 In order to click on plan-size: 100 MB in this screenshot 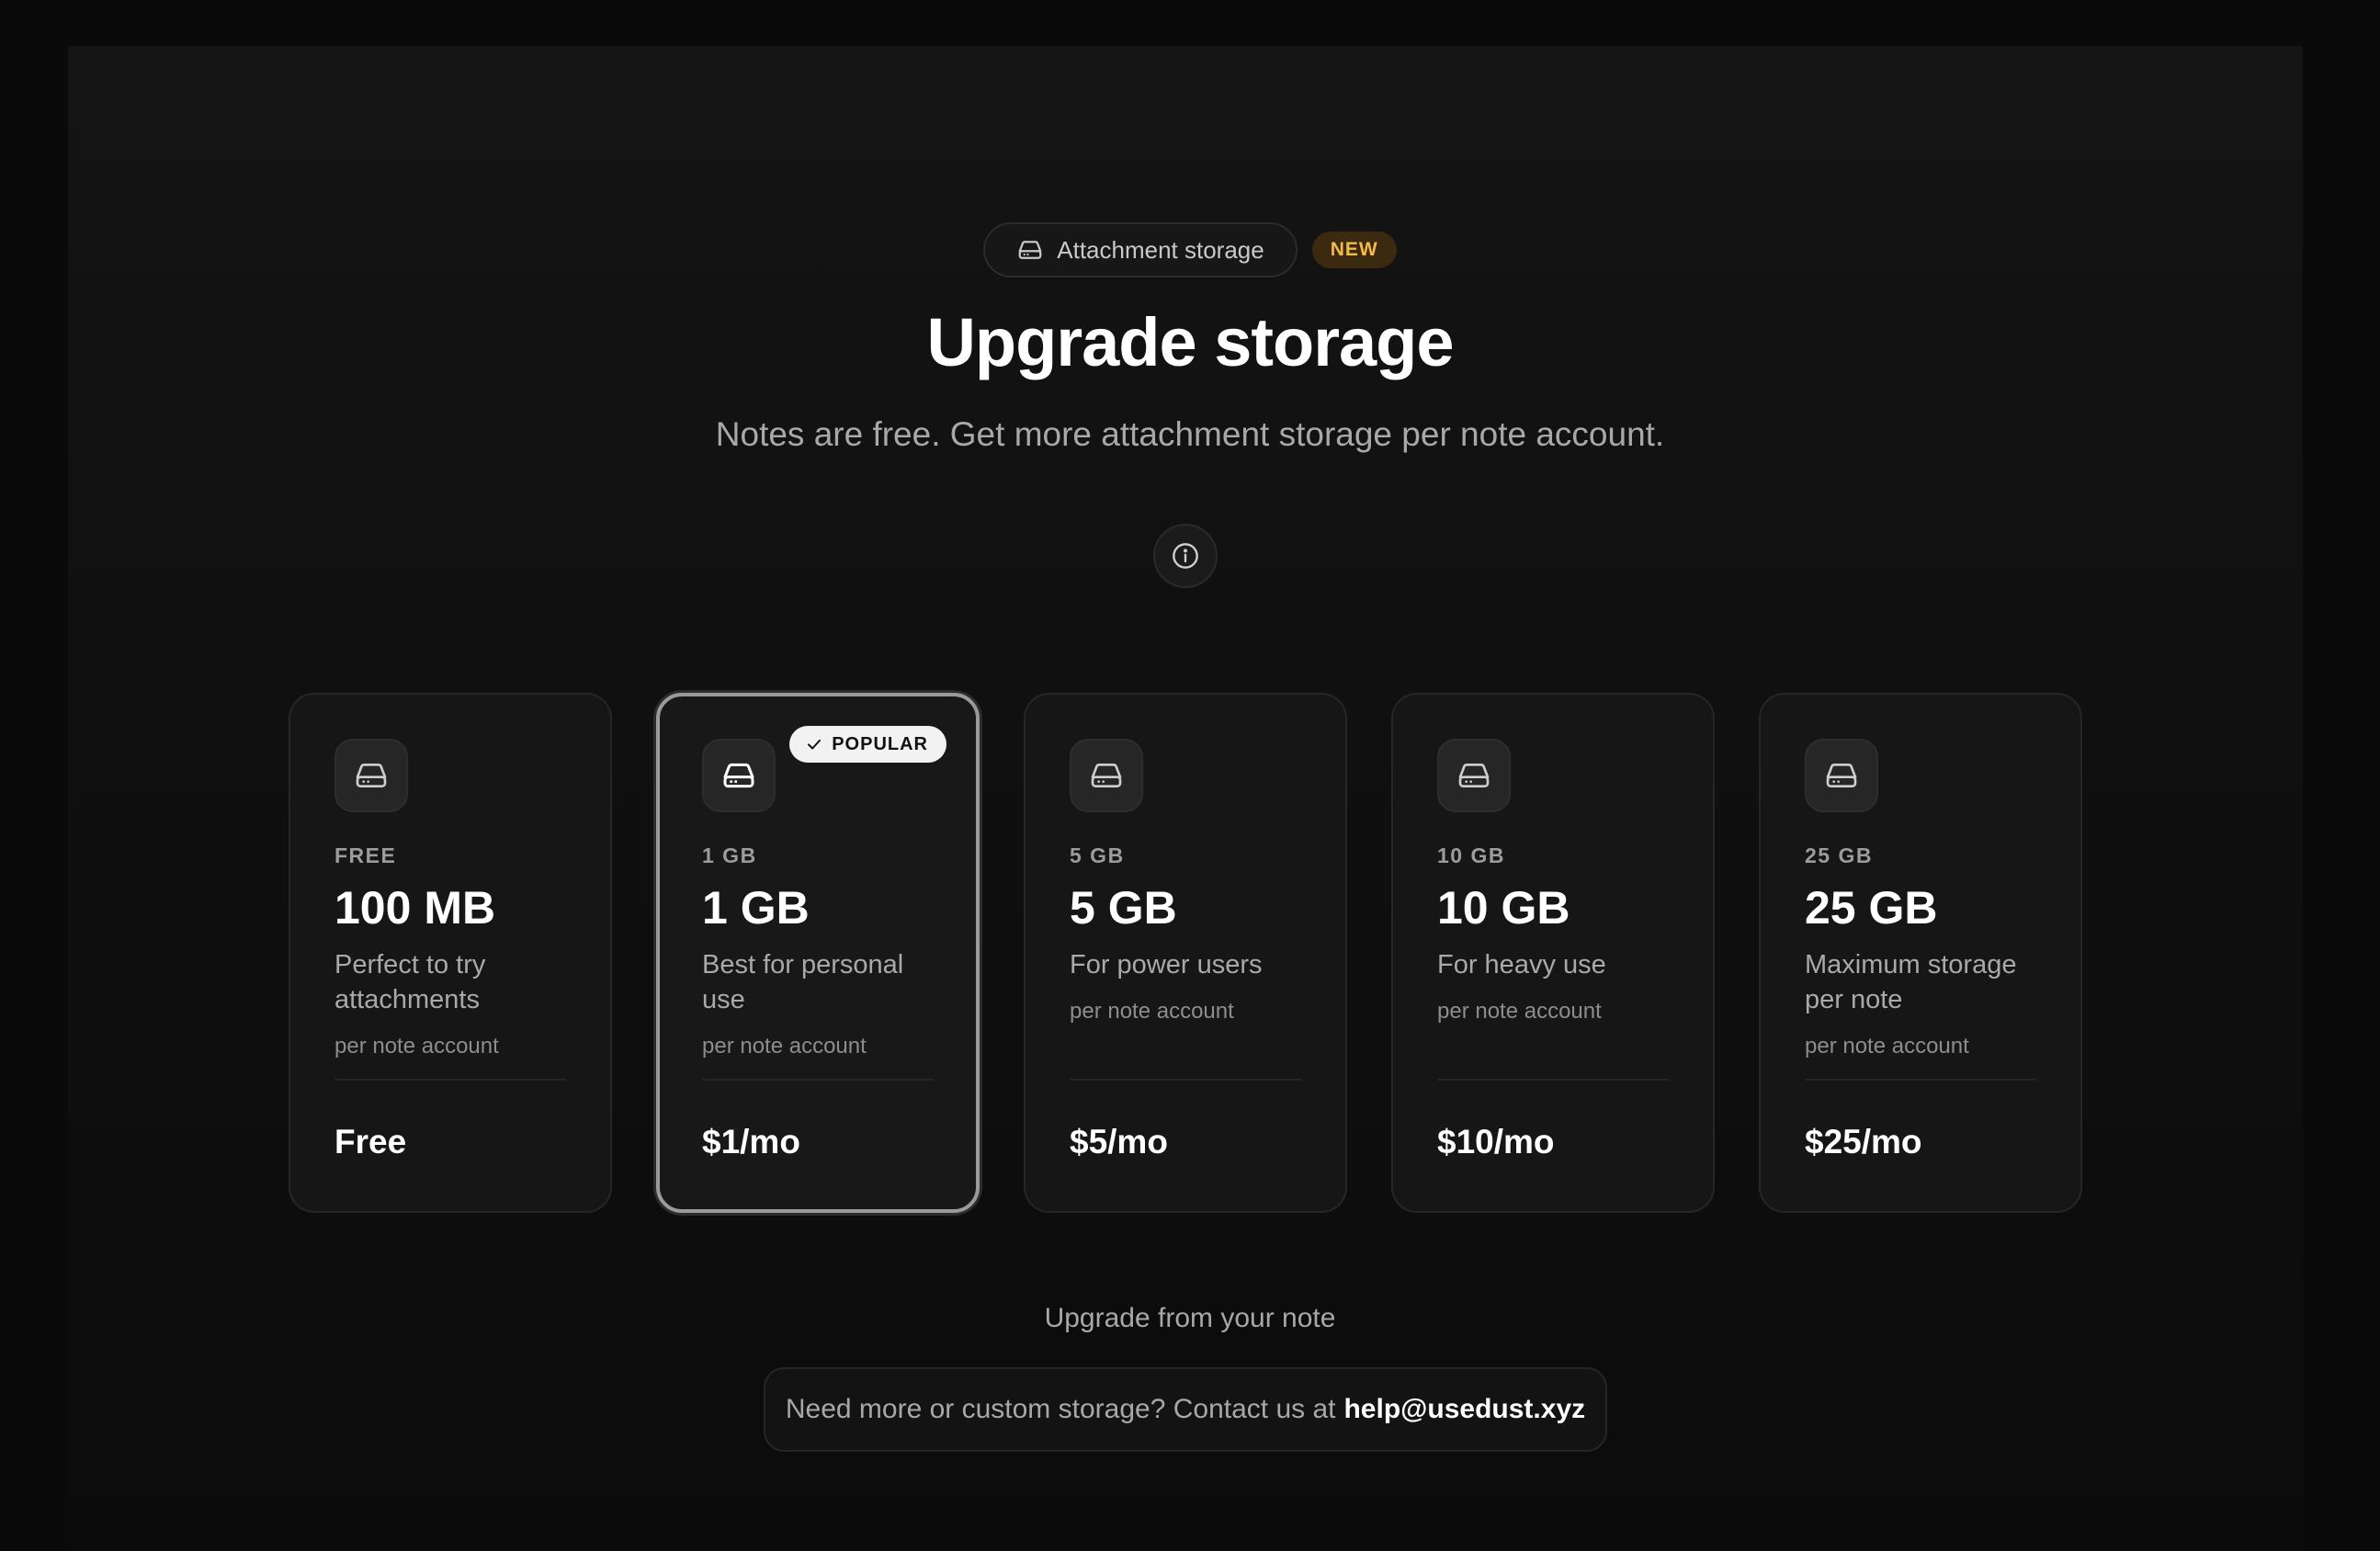, I will do `click(415, 908)`.